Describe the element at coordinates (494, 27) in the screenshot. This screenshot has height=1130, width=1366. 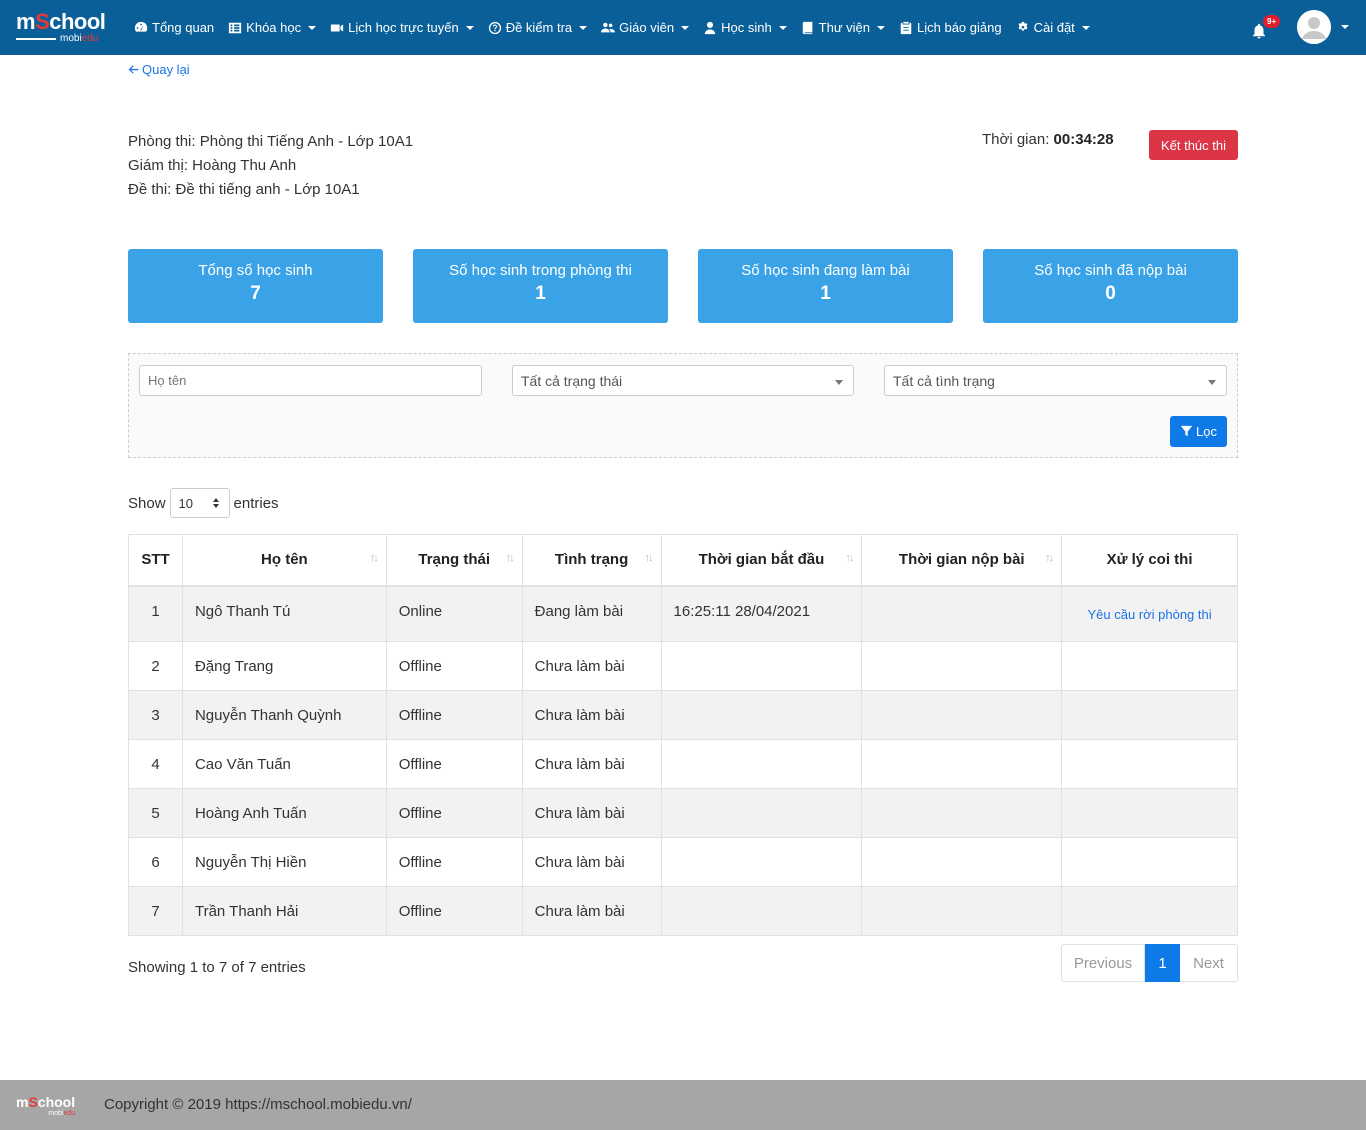
I see `question-icon` at that location.